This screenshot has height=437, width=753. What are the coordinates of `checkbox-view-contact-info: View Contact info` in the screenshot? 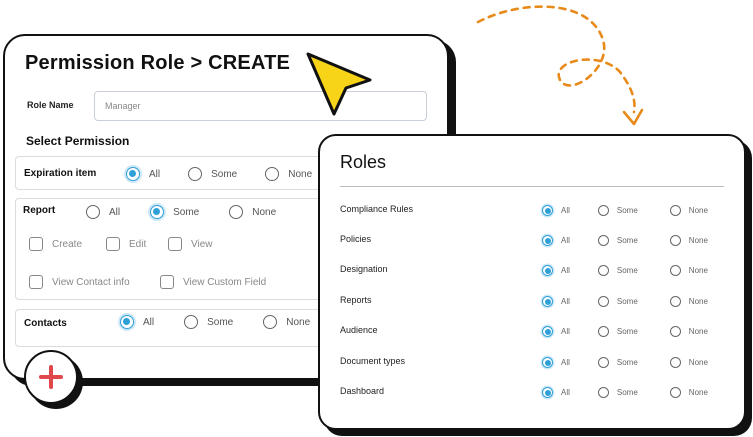 It's located at (79, 282).